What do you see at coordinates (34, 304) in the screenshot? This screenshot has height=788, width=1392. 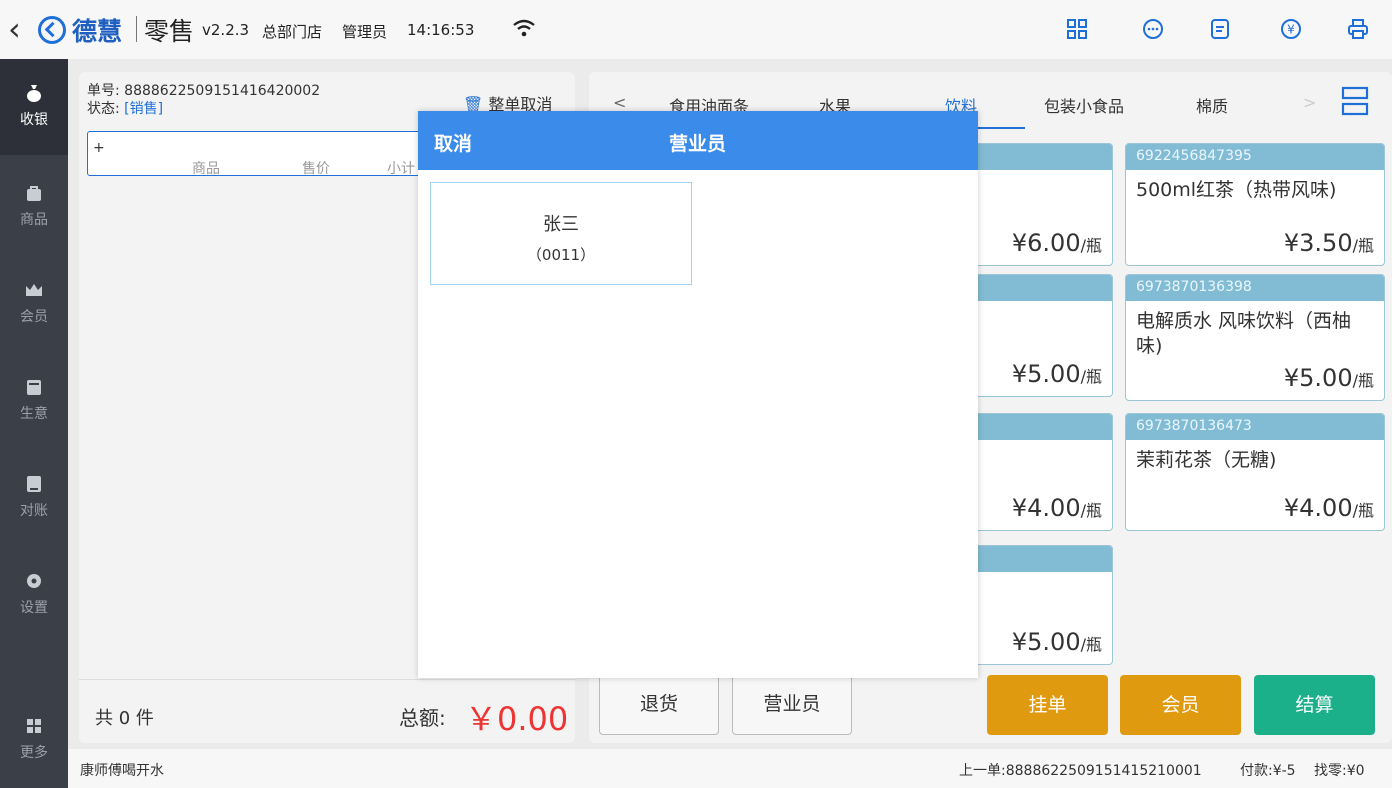 I see `sidebar-item-members: 会员` at bounding box center [34, 304].